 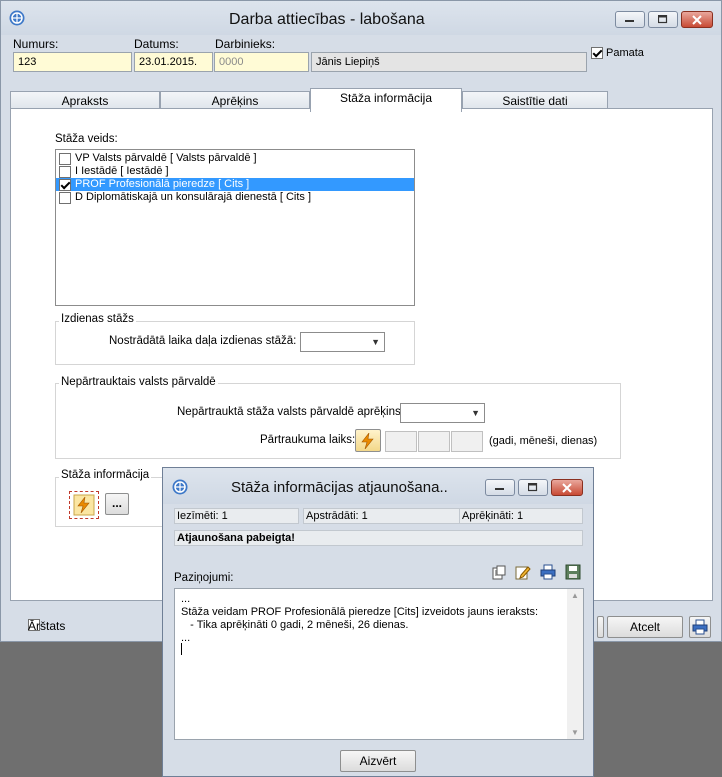 What do you see at coordinates (600, 627) in the screenshot?
I see `hidden-button-edge` at bounding box center [600, 627].